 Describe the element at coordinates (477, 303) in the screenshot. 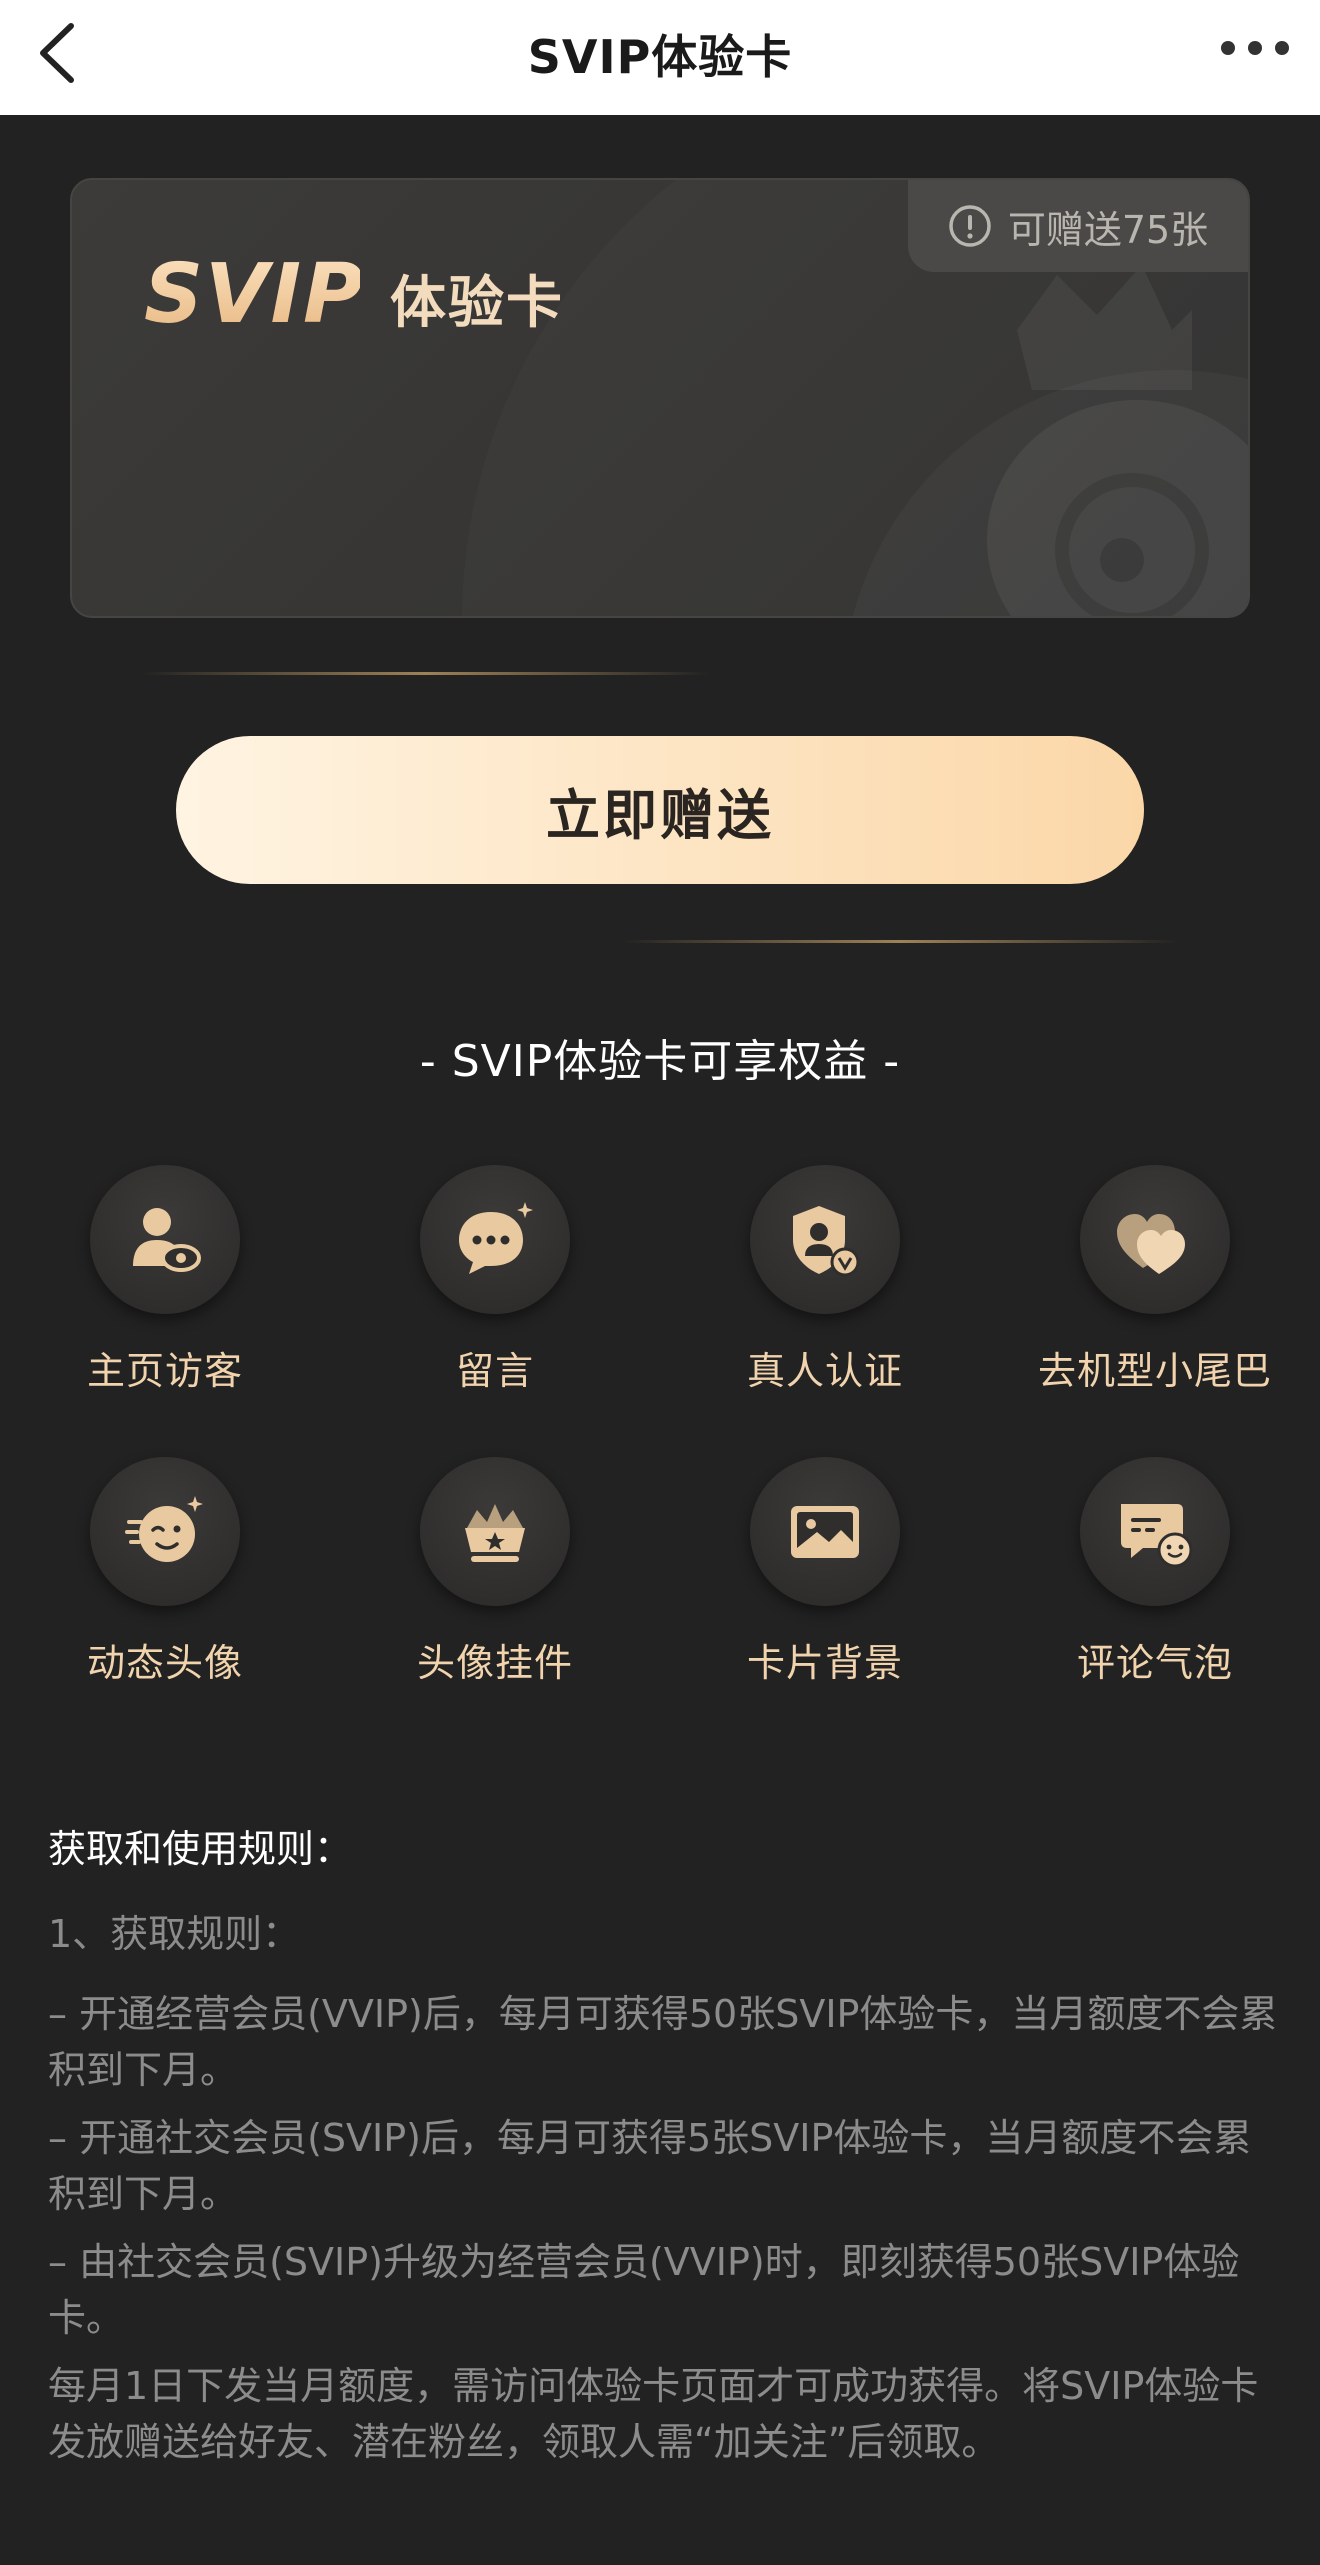

I see `card-subtitle: 体验卡` at that location.